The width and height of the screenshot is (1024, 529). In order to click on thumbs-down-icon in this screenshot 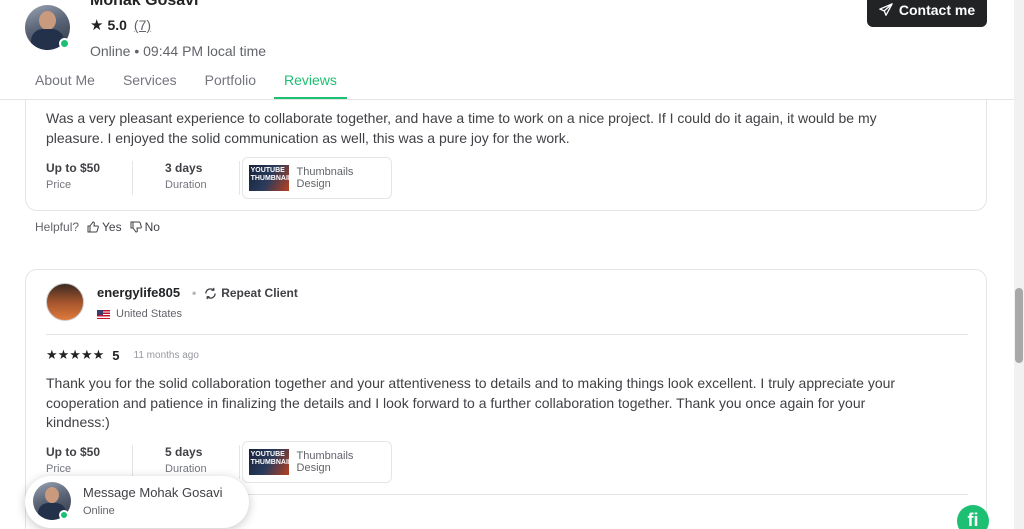, I will do `click(136, 227)`.